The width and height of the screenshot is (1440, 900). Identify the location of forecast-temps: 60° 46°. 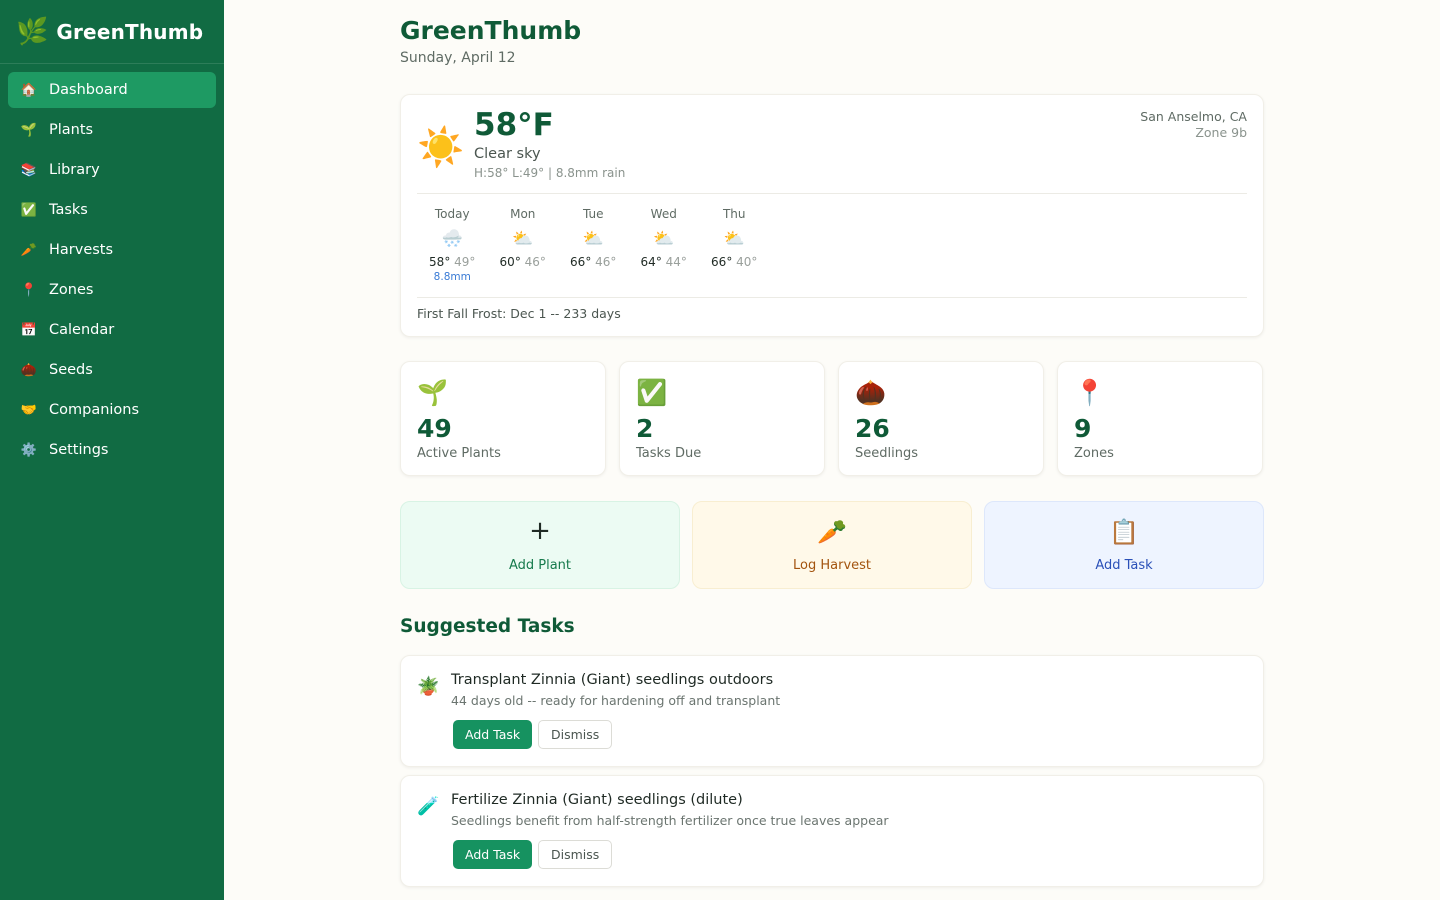
(523, 262).